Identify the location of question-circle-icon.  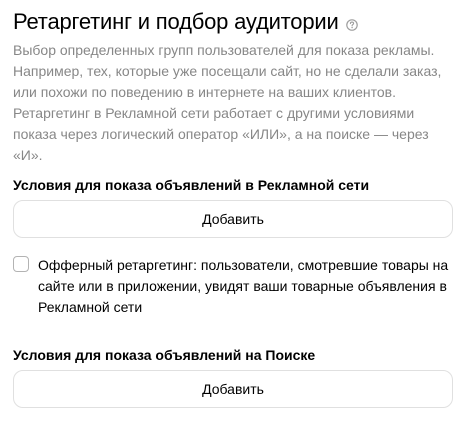
(351, 24).